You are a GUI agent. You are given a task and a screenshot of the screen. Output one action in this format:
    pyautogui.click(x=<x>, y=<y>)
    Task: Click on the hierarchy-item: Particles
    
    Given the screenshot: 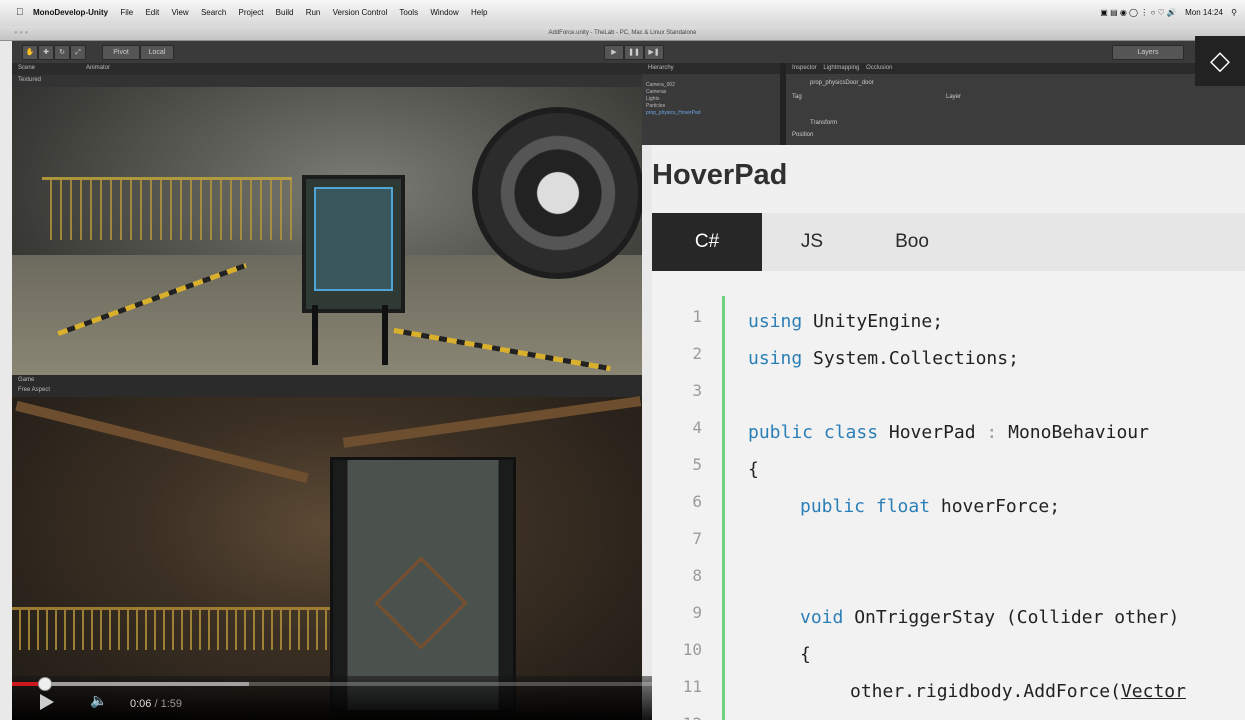 What is the action you would take?
    pyautogui.click(x=711, y=106)
    